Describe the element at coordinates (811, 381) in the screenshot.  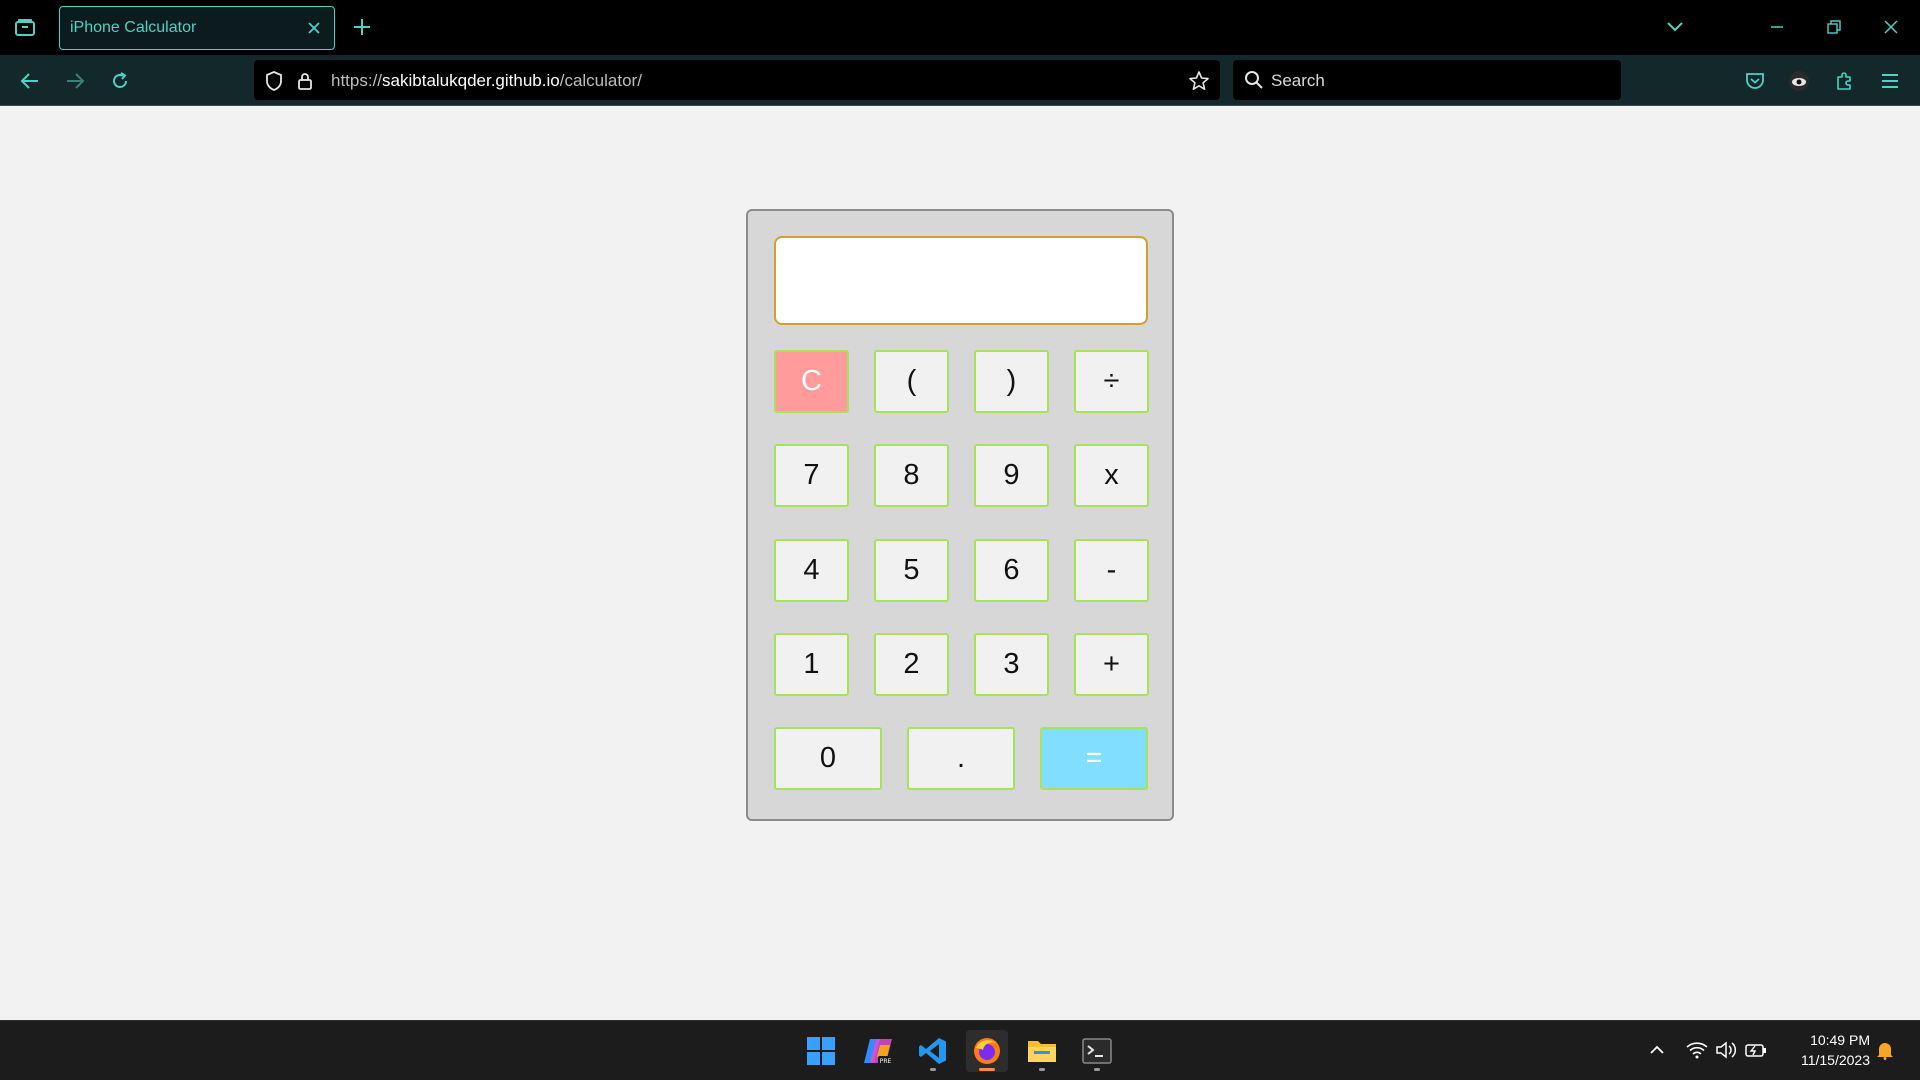
I see `clear-button: C` at that location.